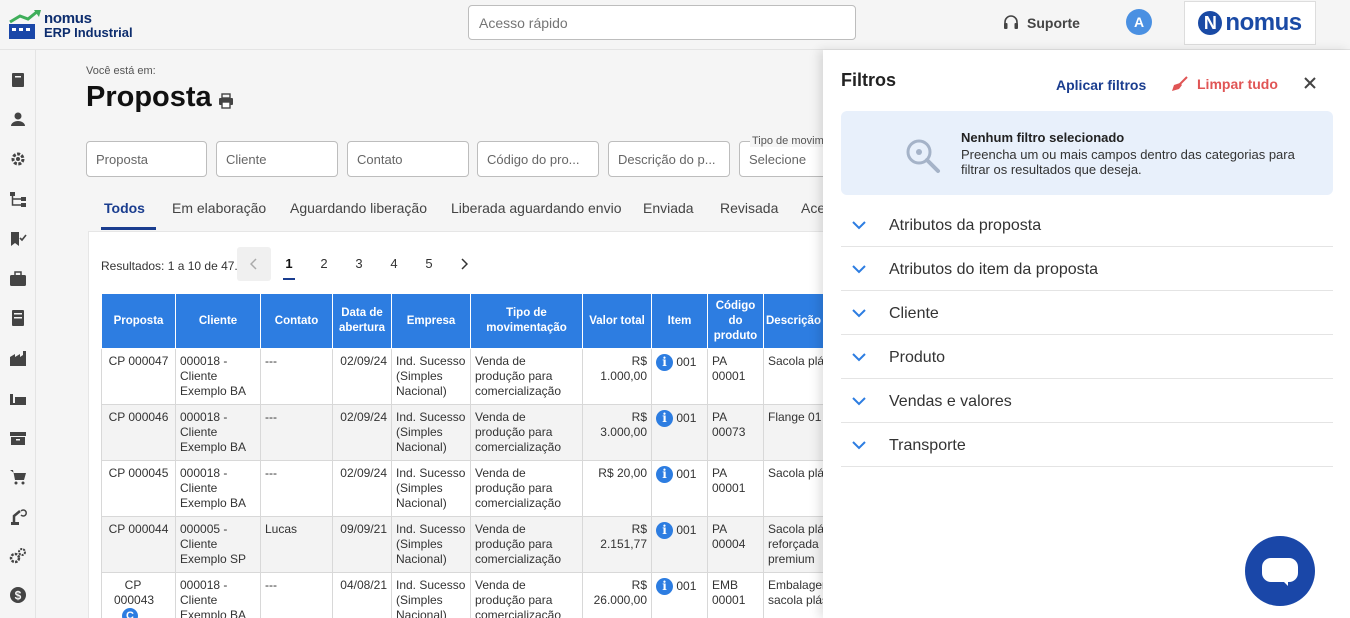 This screenshot has height=618, width=1350. I want to click on filter-category-cliente: Cliente, so click(1087, 313).